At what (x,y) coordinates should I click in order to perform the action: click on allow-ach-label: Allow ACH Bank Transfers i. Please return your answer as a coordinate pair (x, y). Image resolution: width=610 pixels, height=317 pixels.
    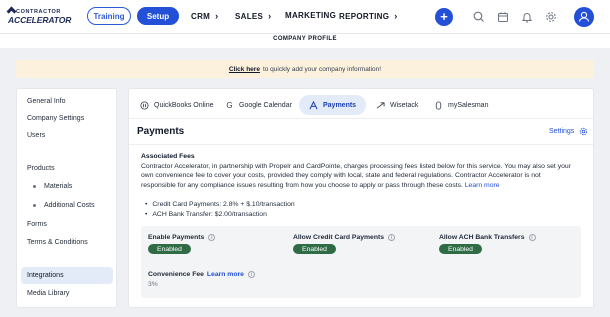
    Looking at the image, I should click on (487, 237).